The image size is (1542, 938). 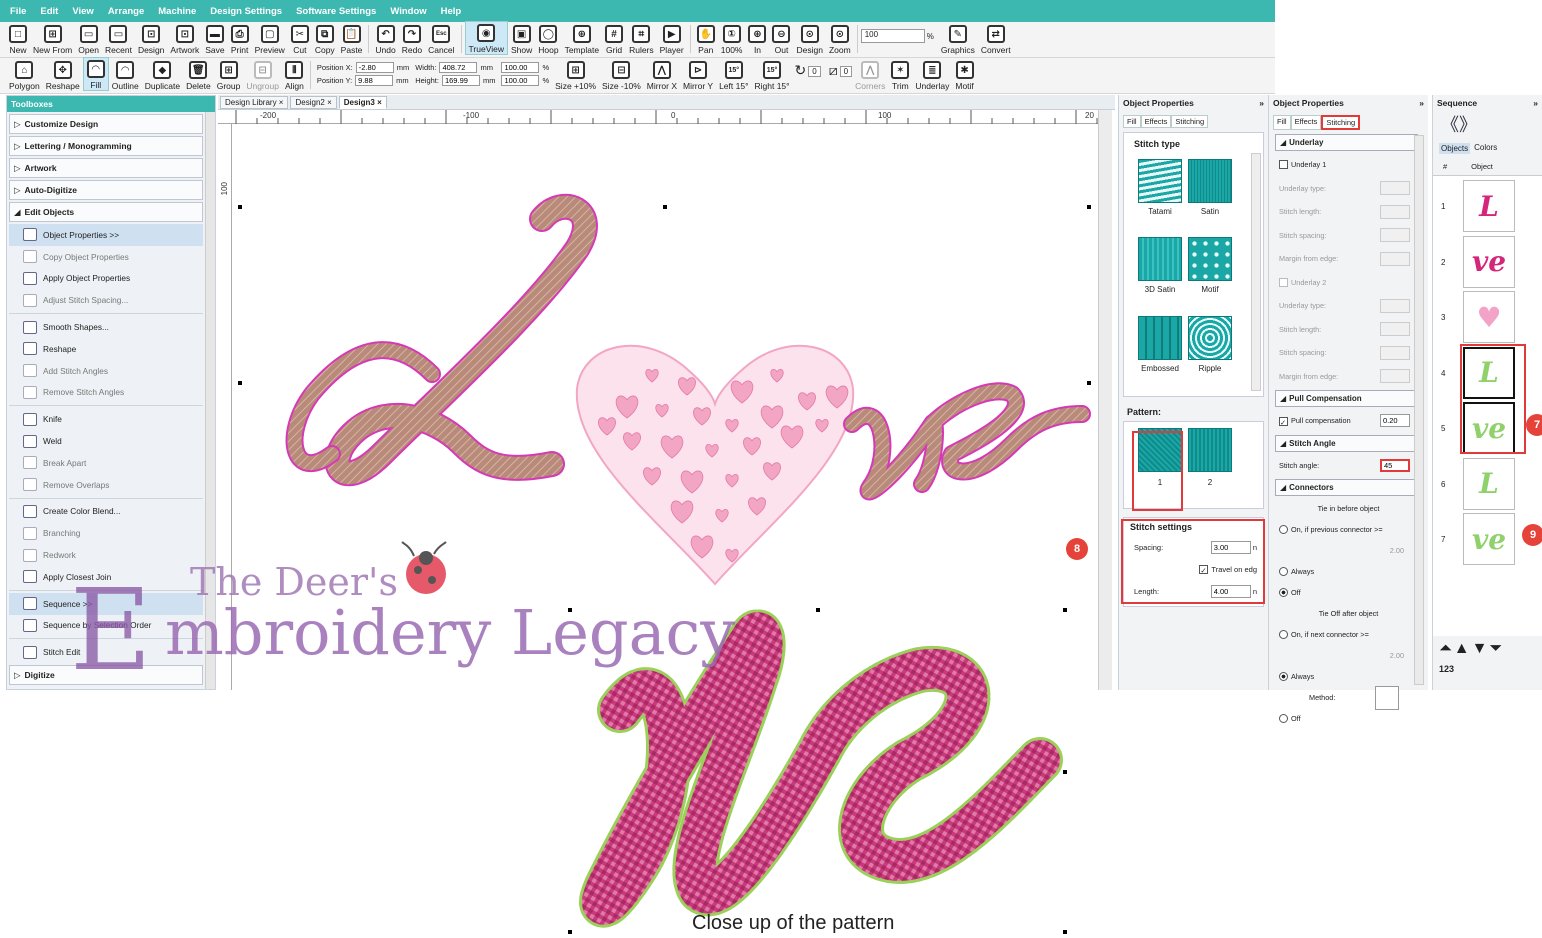 I want to click on right-15-button: 15° Right 15°, so click(x=771, y=74).